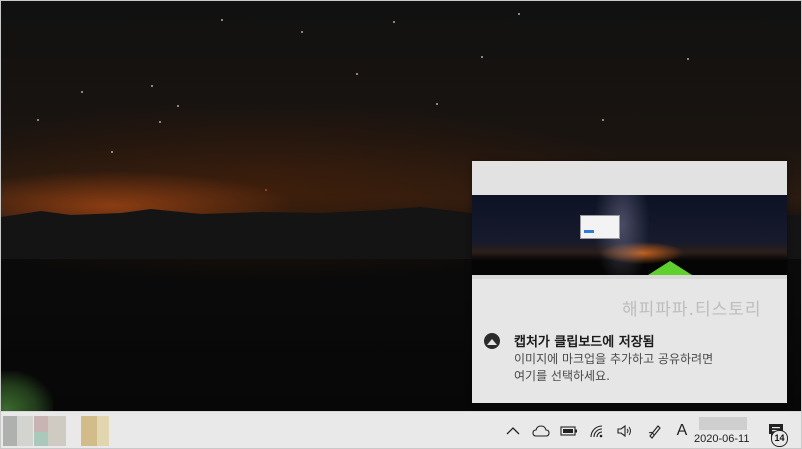  What do you see at coordinates (569, 430) in the screenshot?
I see `battery-icon` at bounding box center [569, 430].